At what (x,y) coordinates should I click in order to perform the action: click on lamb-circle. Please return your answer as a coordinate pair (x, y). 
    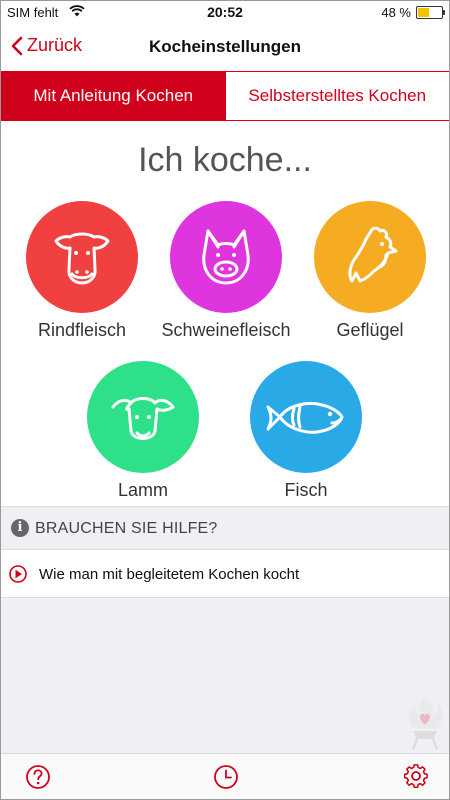
    Looking at the image, I should click on (143, 417).